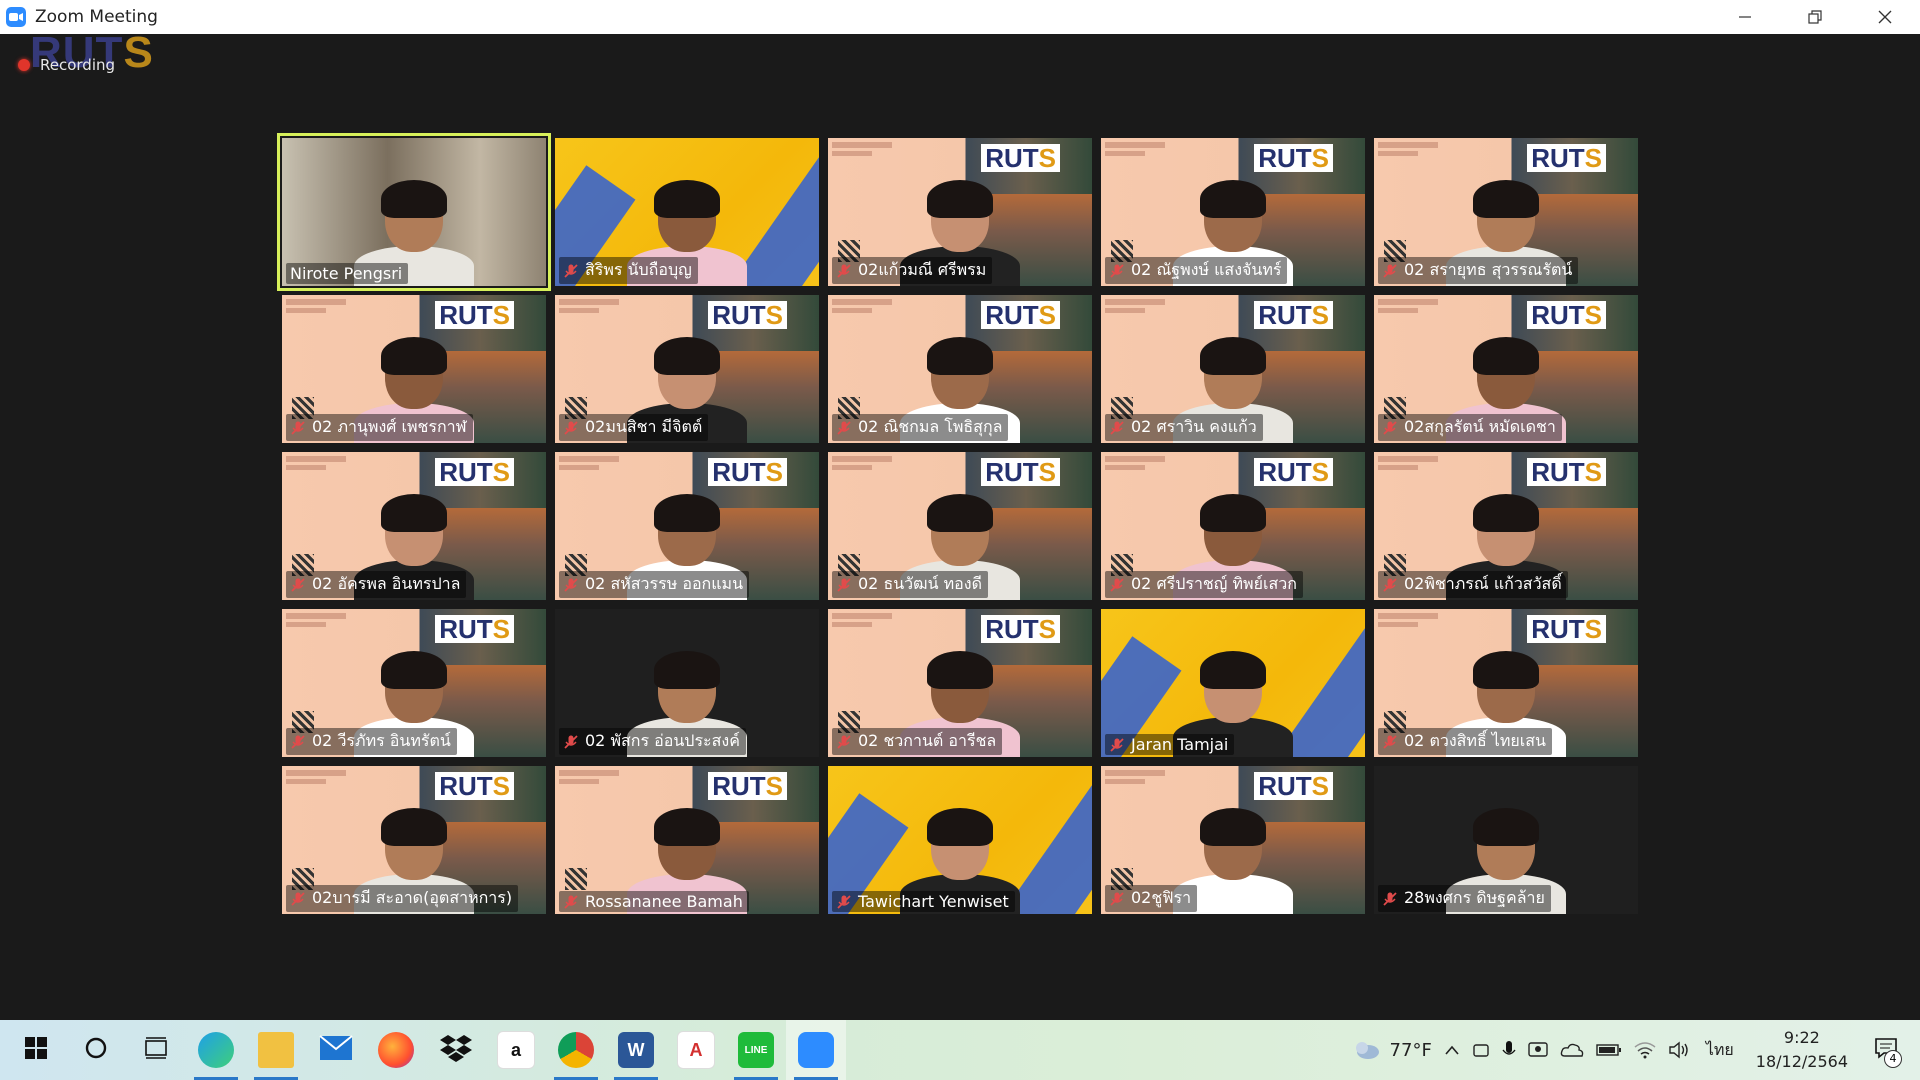 The width and height of the screenshot is (1920, 1080). Describe the element at coordinates (816, 1050) in the screenshot. I see `taskbar-app-zoom` at that location.